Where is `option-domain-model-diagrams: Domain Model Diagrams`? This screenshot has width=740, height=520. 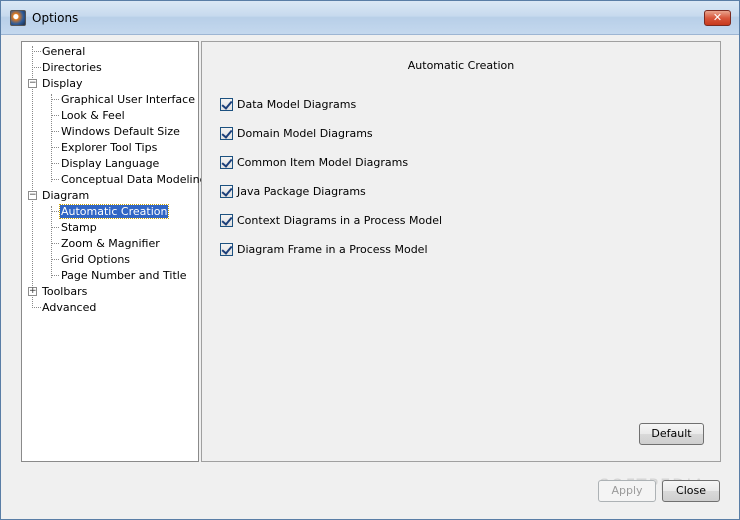
option-domain-model-diagrams: Domain Model Diagrams is located at coordinates (296, 133).